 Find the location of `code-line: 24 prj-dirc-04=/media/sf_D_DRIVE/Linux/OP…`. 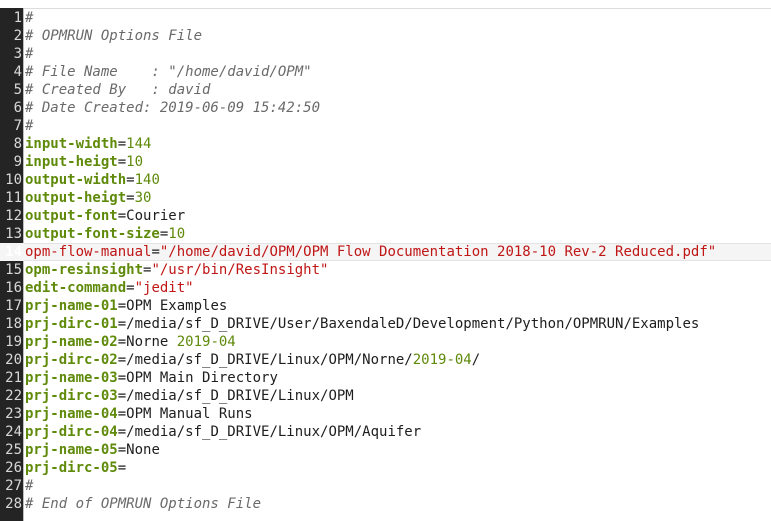

code-line: 24 prj-dirc-04=/media/sf_D_DRIVE/Linux/OP… is located at coordinates (385, 432).